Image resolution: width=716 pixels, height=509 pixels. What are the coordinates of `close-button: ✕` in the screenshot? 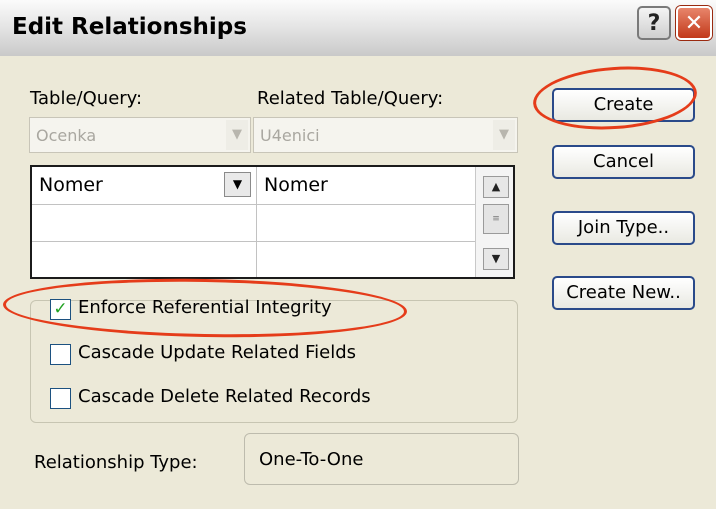 It's located at (694, 23).